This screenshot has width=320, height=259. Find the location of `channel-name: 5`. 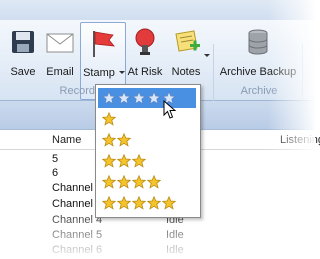

channel-name: 5 is located at coordinates (55, 159).